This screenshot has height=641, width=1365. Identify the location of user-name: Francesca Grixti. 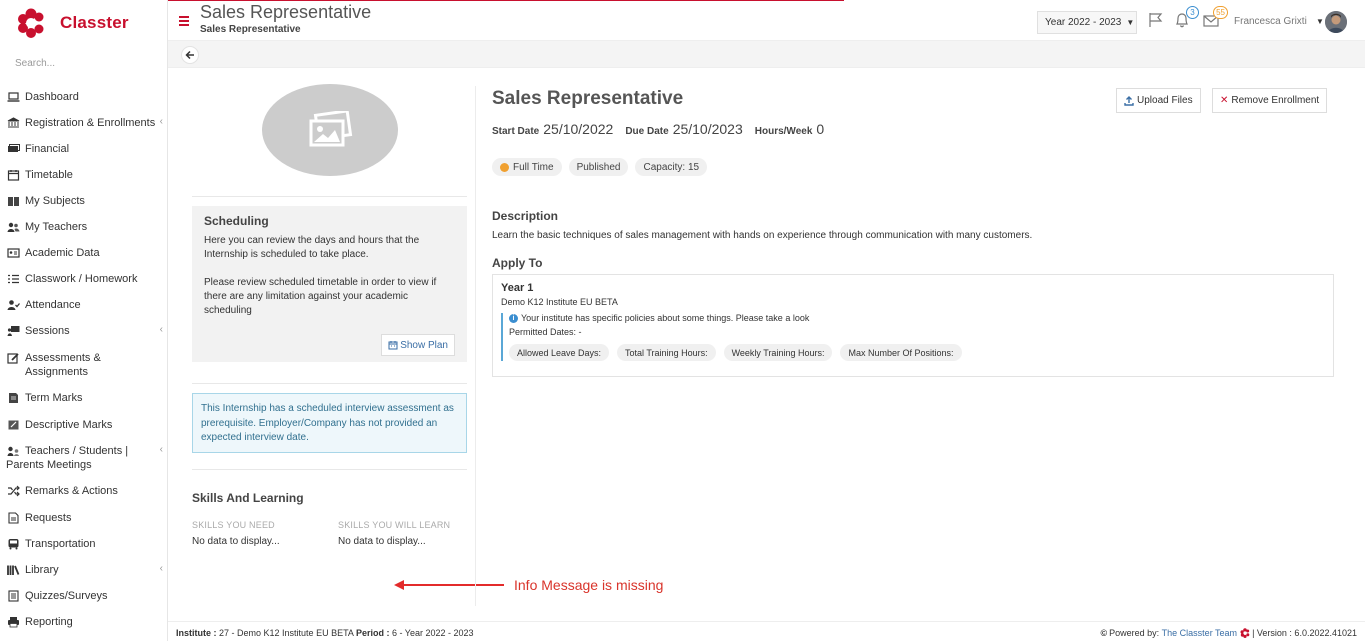
(1270, 21).